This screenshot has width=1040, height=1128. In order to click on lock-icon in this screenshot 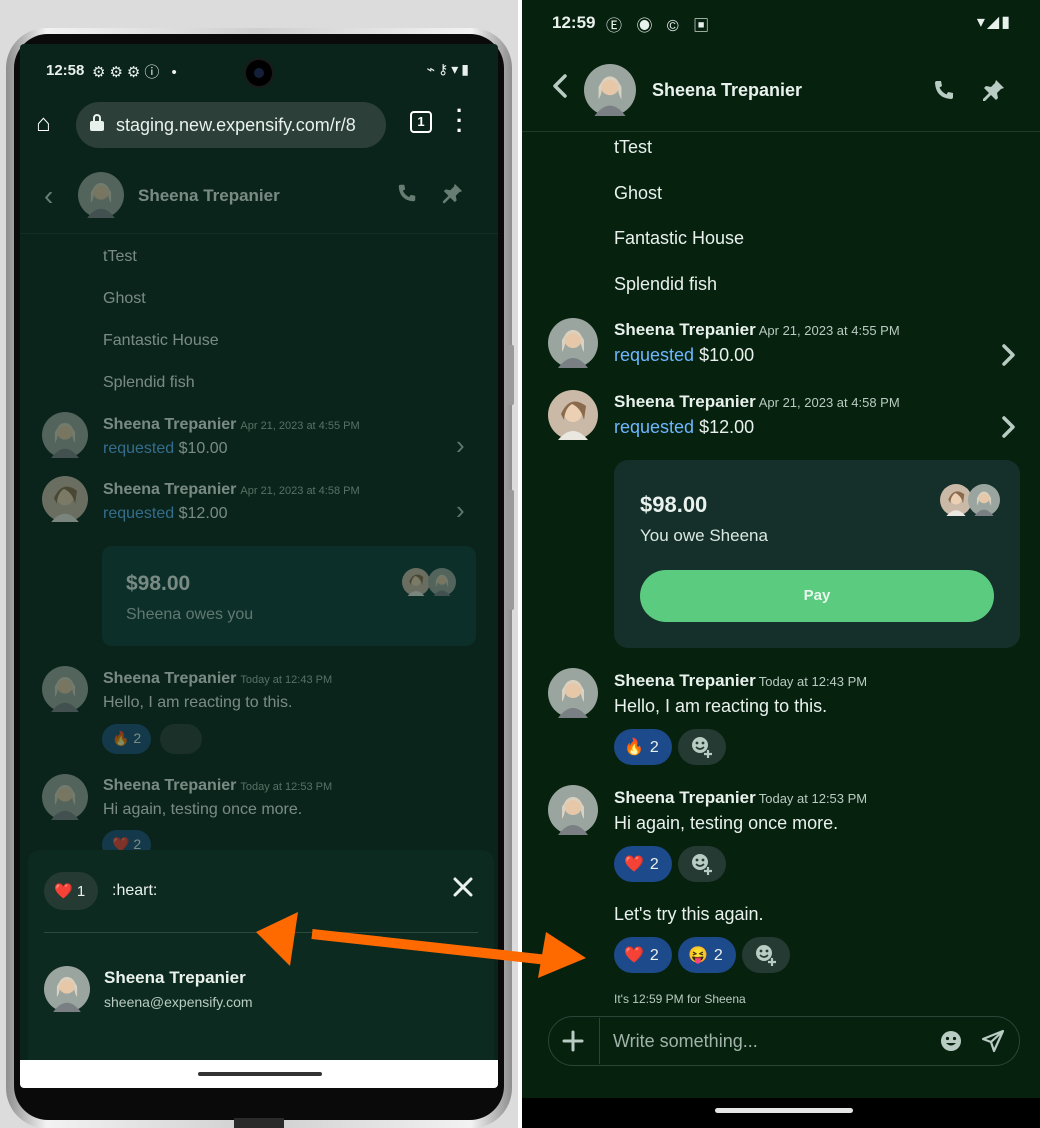, I will do `click(97, 122)`.